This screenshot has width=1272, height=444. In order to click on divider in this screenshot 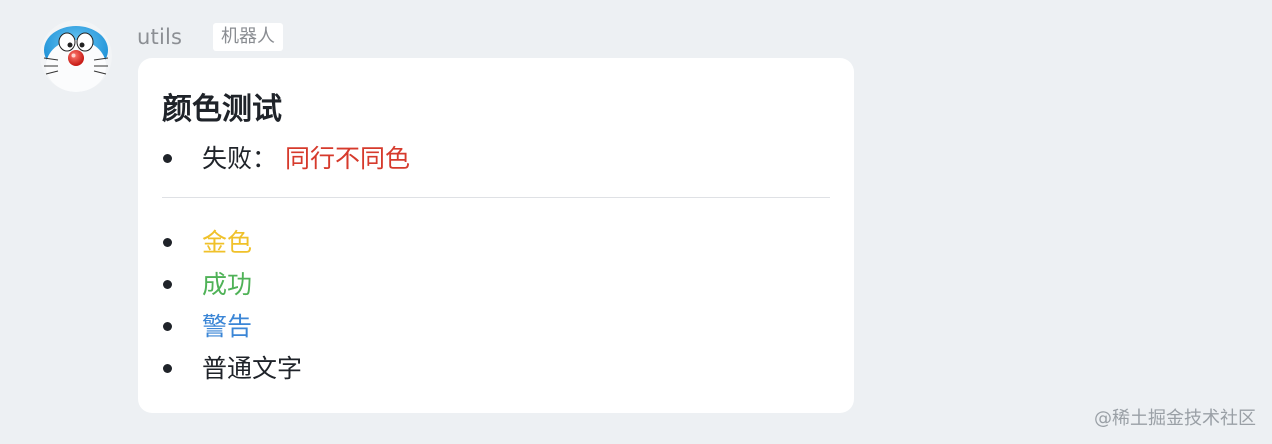, I will do `click(496, 197)`.